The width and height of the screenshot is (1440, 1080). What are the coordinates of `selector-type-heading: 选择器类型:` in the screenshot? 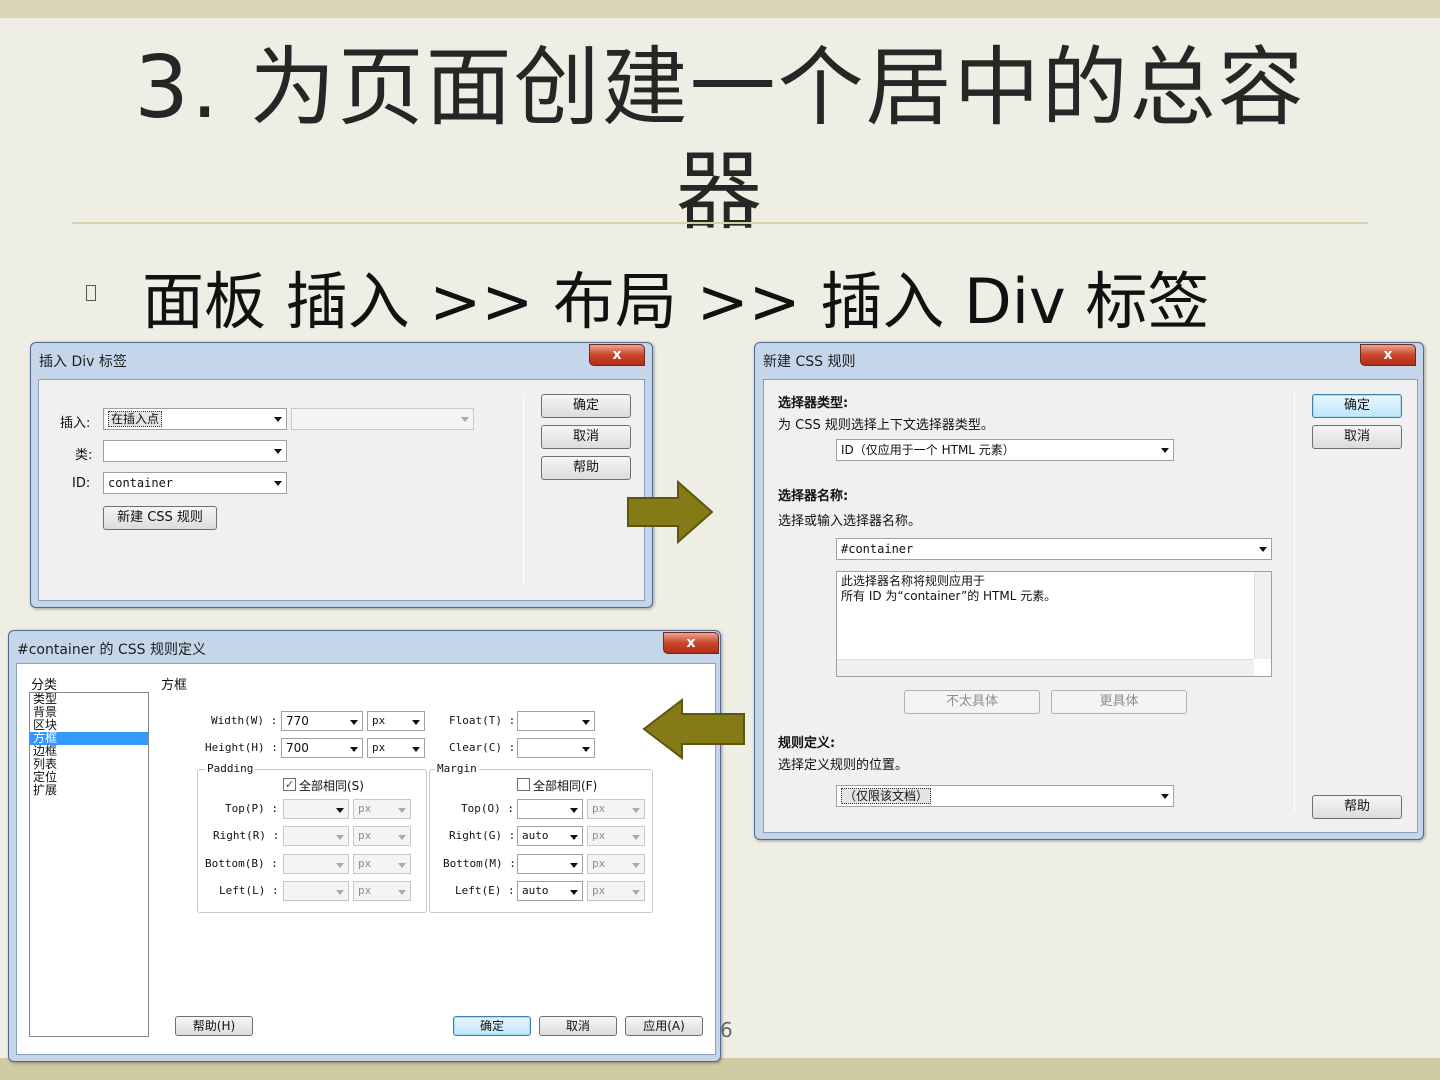 It's located at (813, 403).